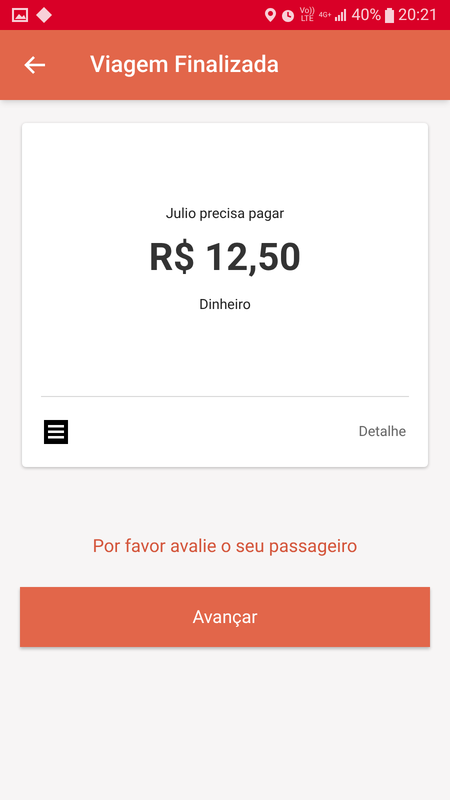 This screenshot has height=800, width=450. I want to click on volte-label: Vo)), so click(307, 11).